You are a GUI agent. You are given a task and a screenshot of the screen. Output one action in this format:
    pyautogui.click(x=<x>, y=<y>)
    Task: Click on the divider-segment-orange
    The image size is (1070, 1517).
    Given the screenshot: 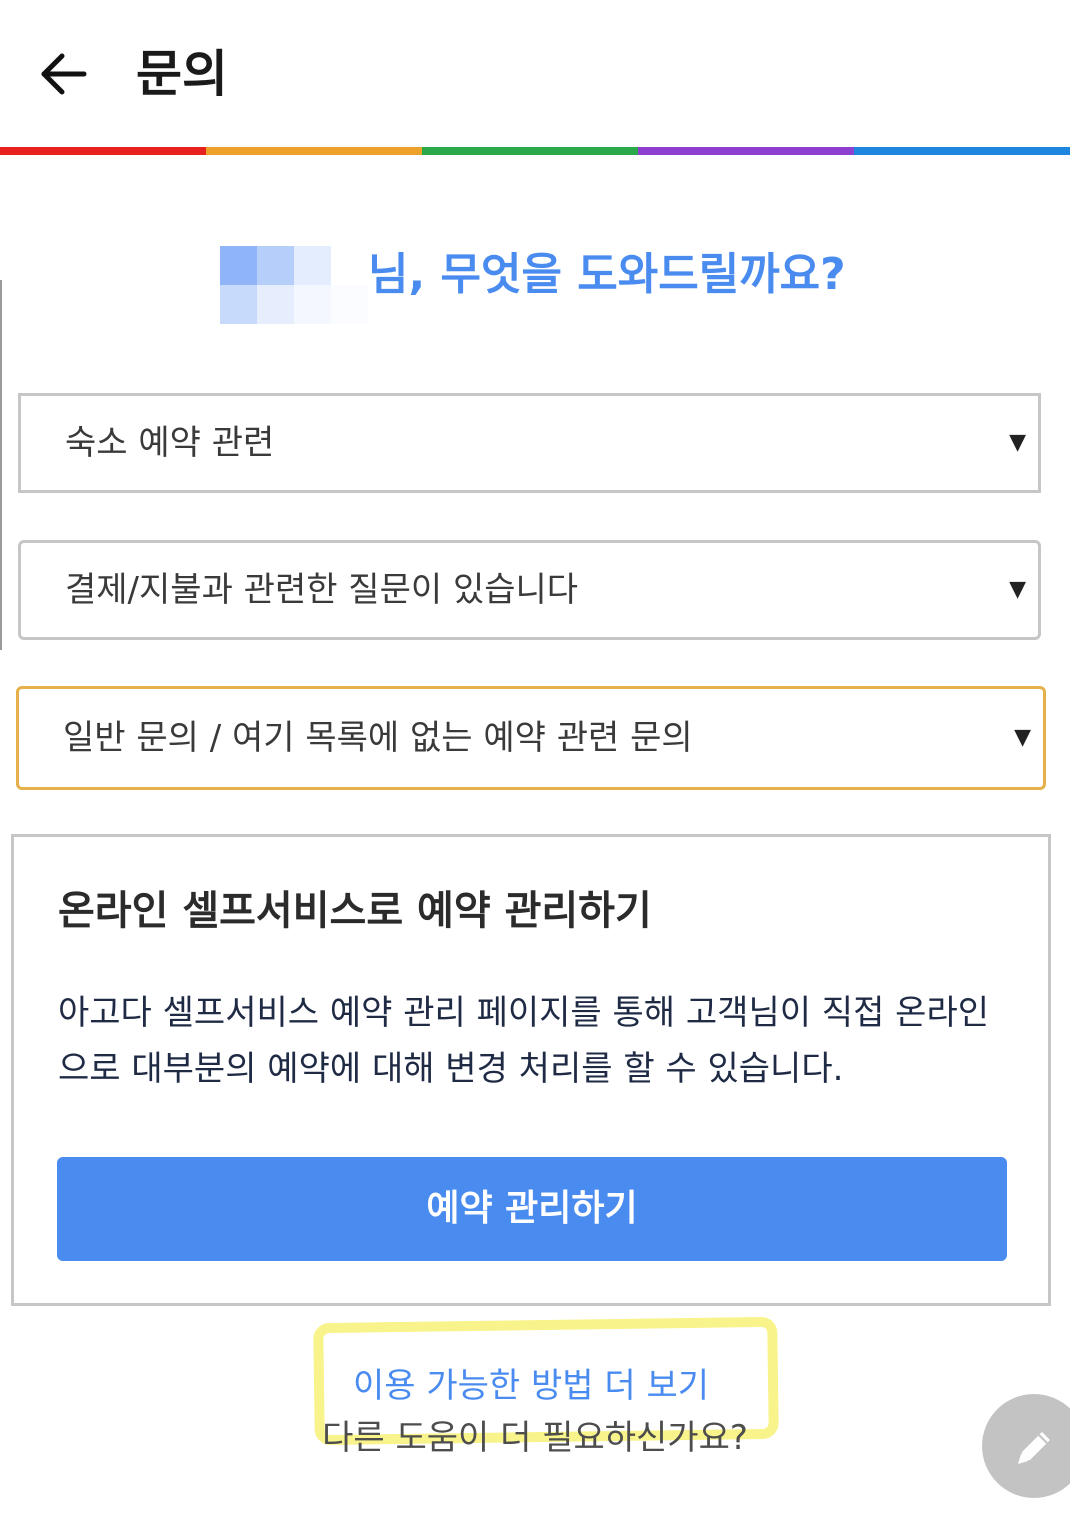 What is the action you would take?
    pyautogui.click(x=314, y=151)
    